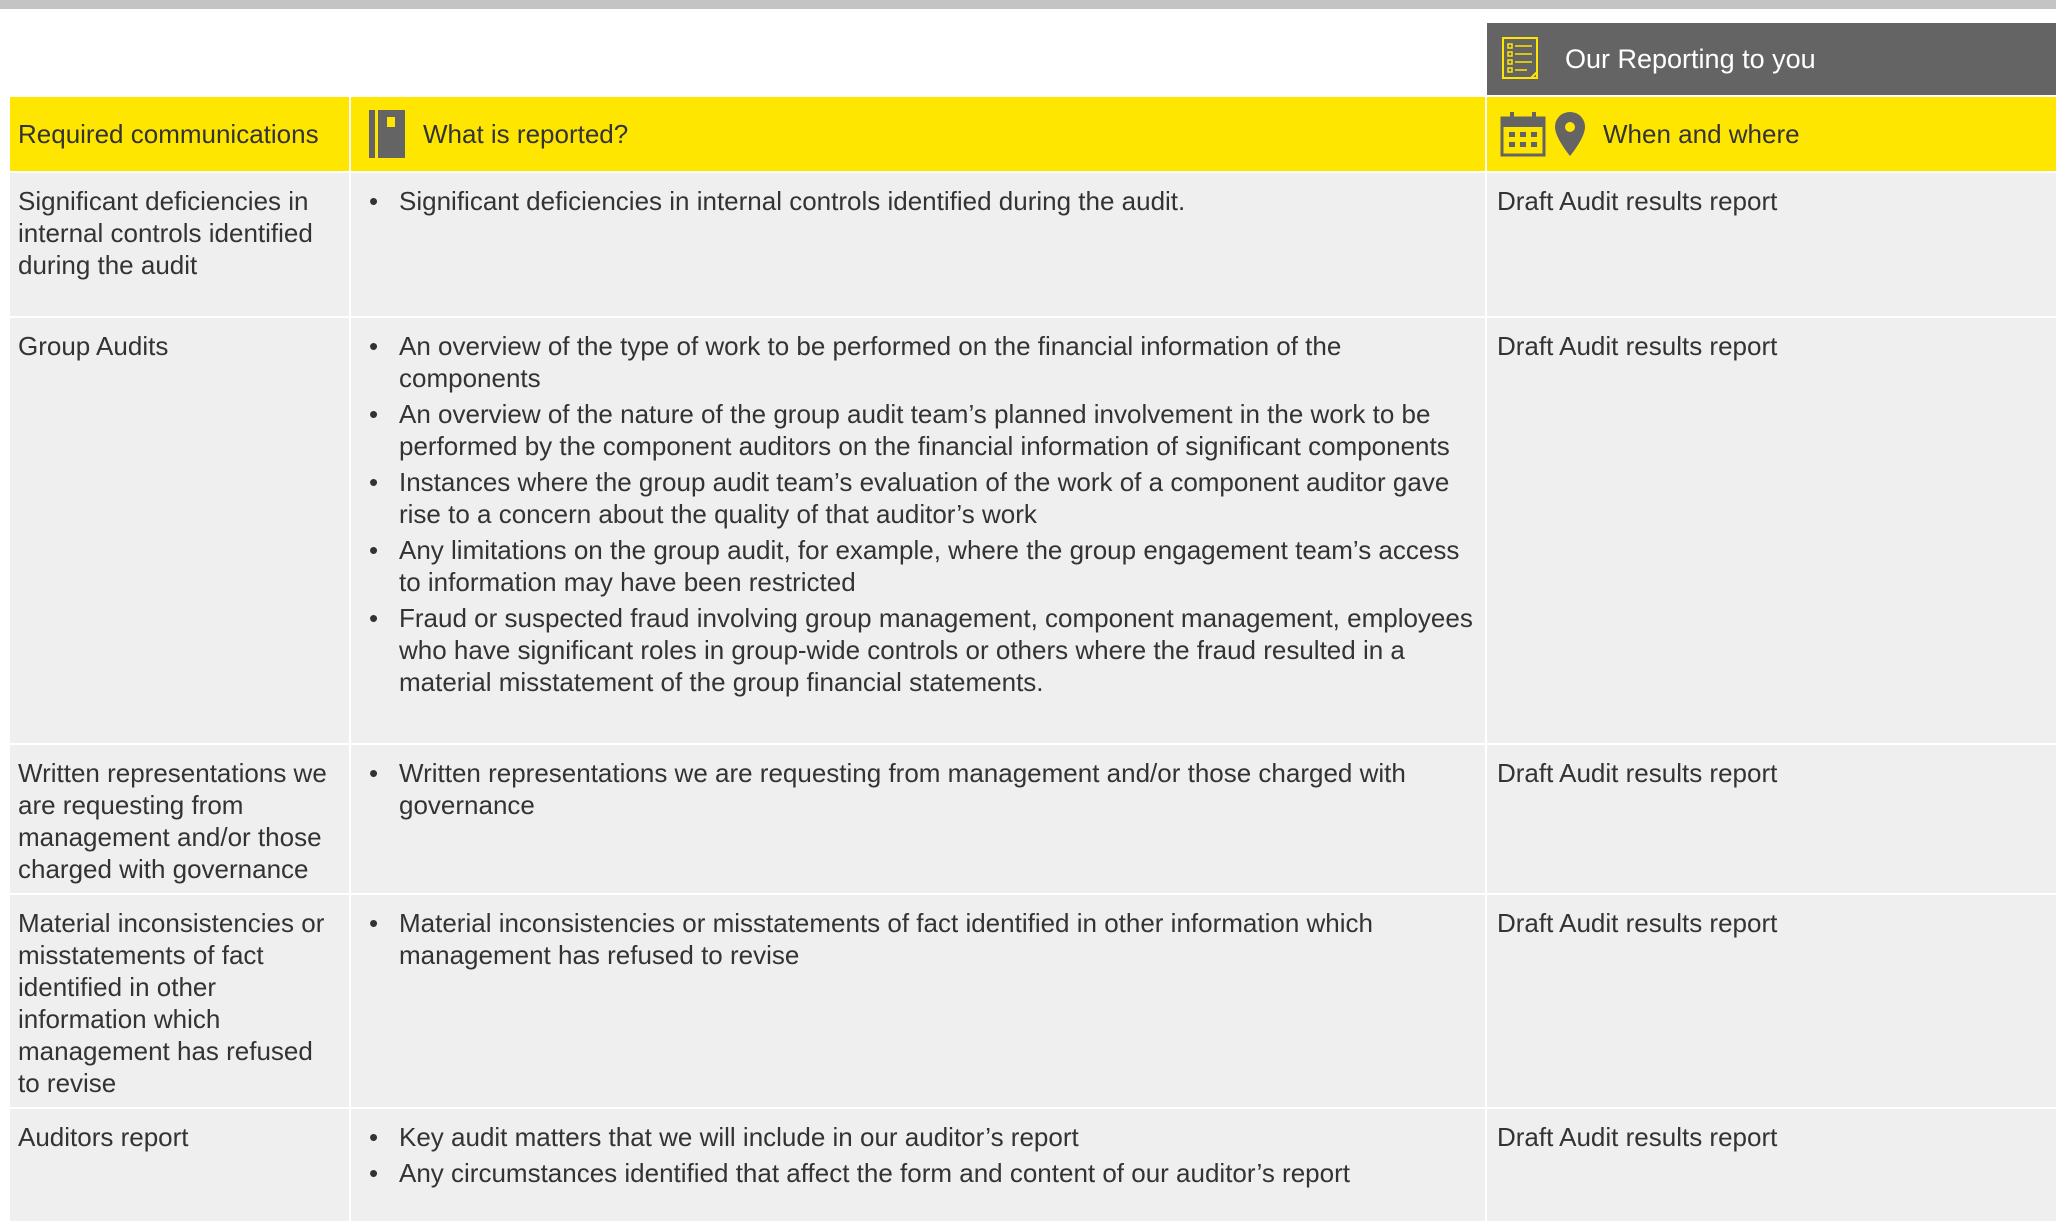 The width and height of the screenshot is (2056, 1223). What do you see at coordinates (1520, 58) in the screenshot?
I see `checklist-icon` at bounding box center [1520, 58].